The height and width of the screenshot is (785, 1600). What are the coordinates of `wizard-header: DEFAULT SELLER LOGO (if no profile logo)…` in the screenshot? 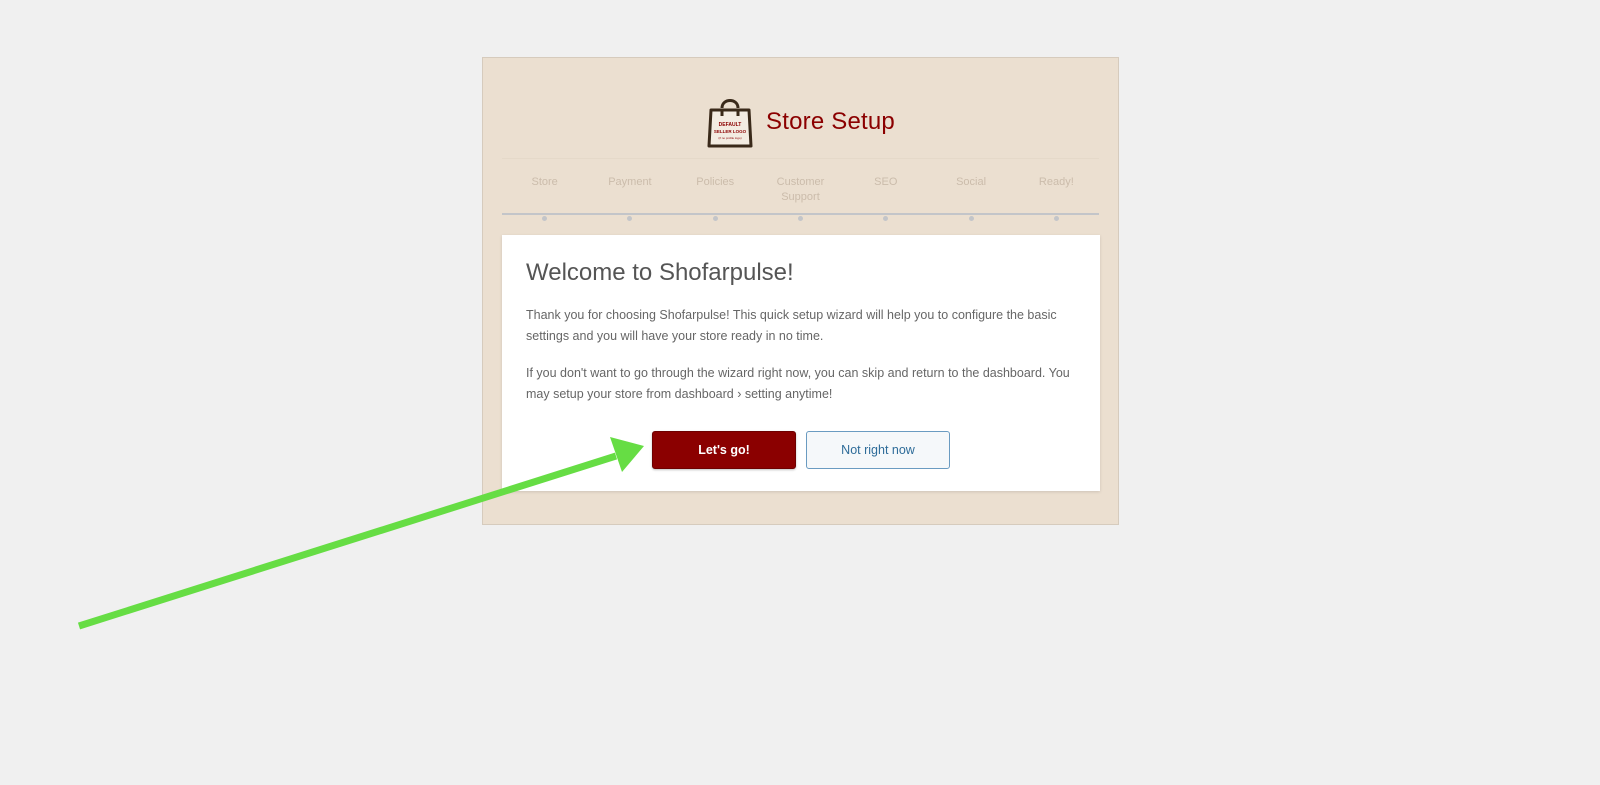 It's located at (800, 122).